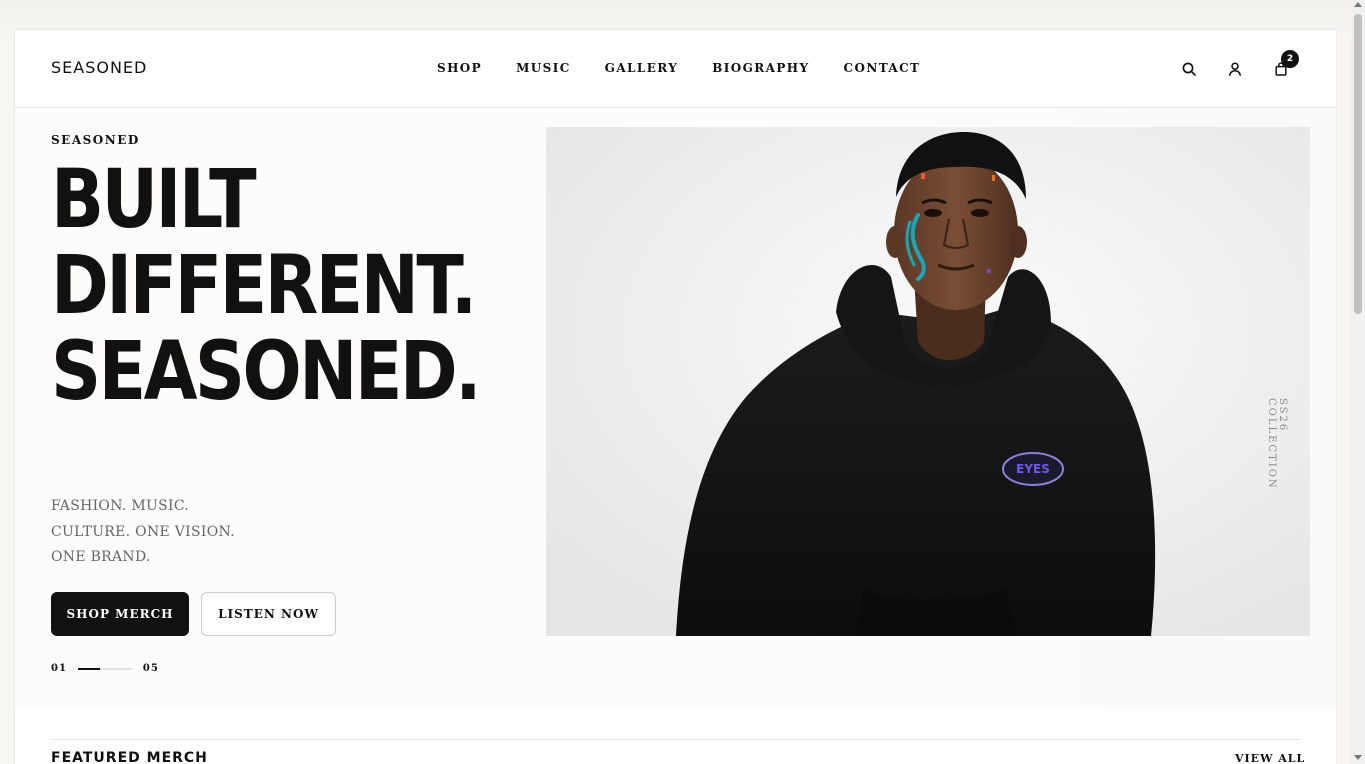 The image size is (1365, 764). Describe the element at coordinates (154, 200) in the screenshot. I see `headline-line-1: BUILT` at that location.